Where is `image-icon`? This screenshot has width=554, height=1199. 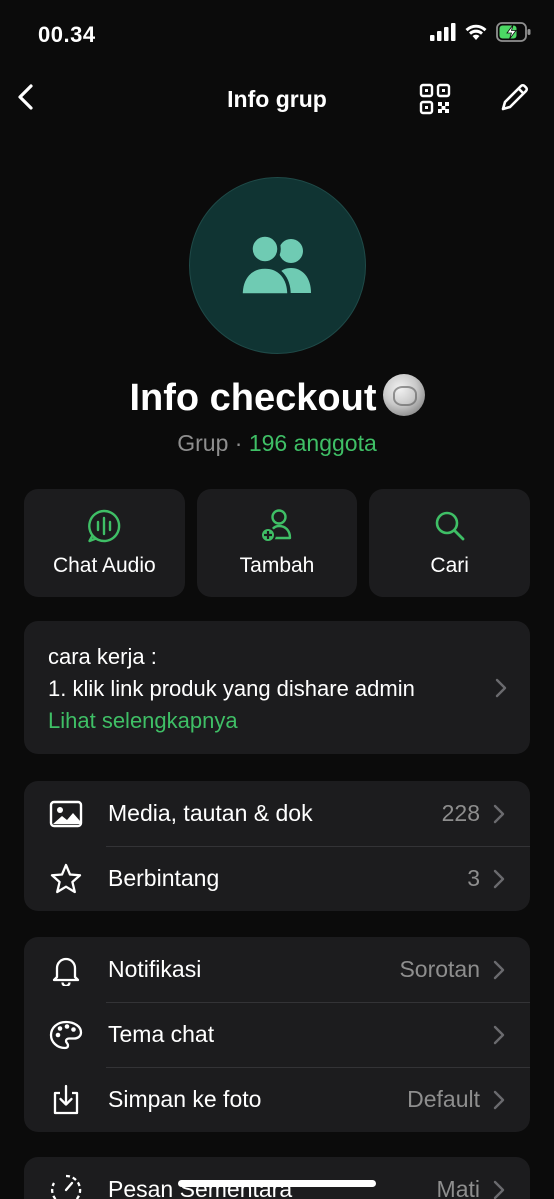
image-icon is located at coordinates (66, 813).